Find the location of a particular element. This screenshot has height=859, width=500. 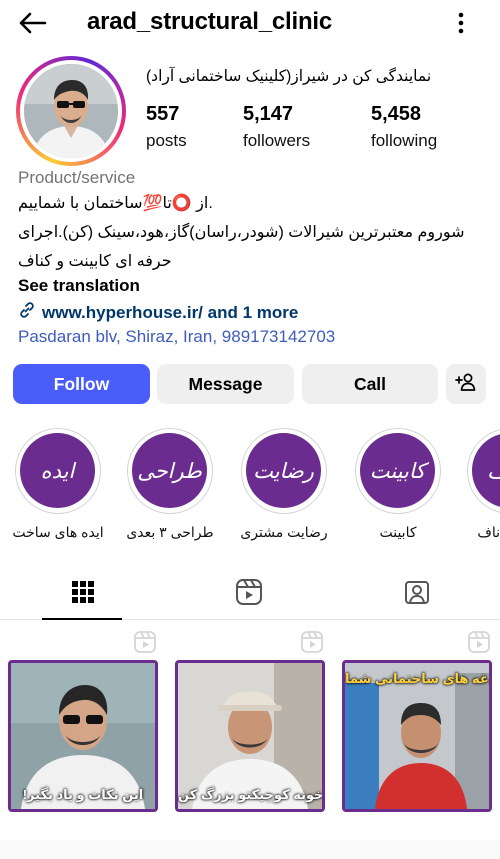

suggested-accounts-button is located at coordinates (466, 384).